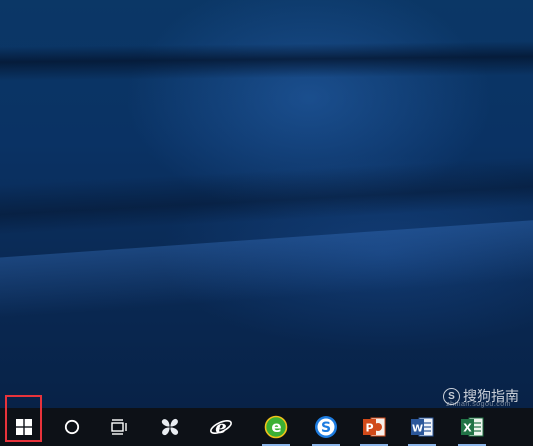  Describe the element at coordinates (266, 61) in the screenshot. I see `wallpaper-light-beam` at that location.